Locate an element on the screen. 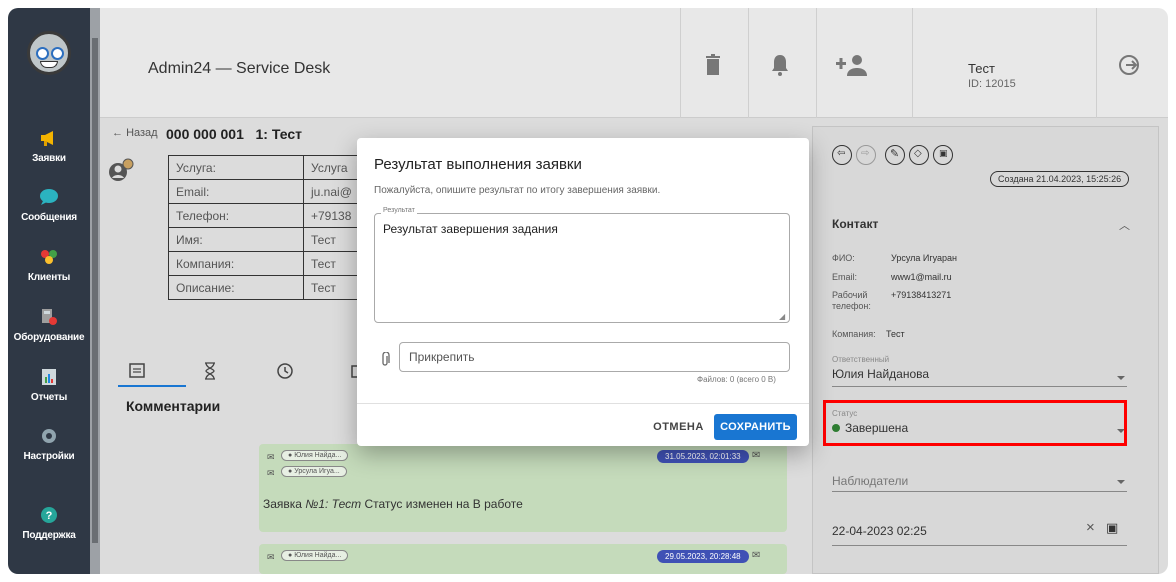 Image resolution: width=1176 pixels, height=582 pixels. sidebar-item-settings: Настройки is located at coordinates (49, 453).